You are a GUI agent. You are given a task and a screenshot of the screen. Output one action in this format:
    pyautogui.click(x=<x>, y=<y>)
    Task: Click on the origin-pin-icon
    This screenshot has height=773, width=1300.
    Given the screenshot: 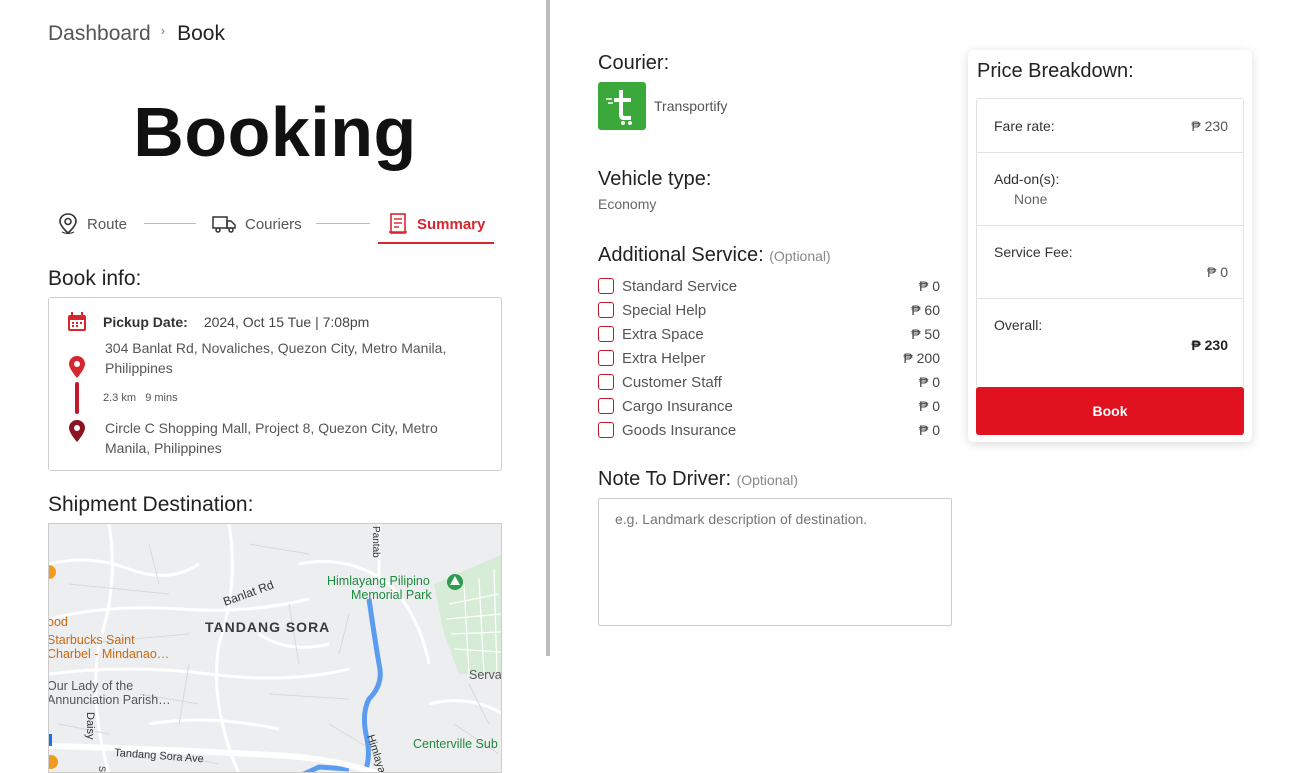 What is the action you would take?
    pyautogui.click(x=77, y=367)
    